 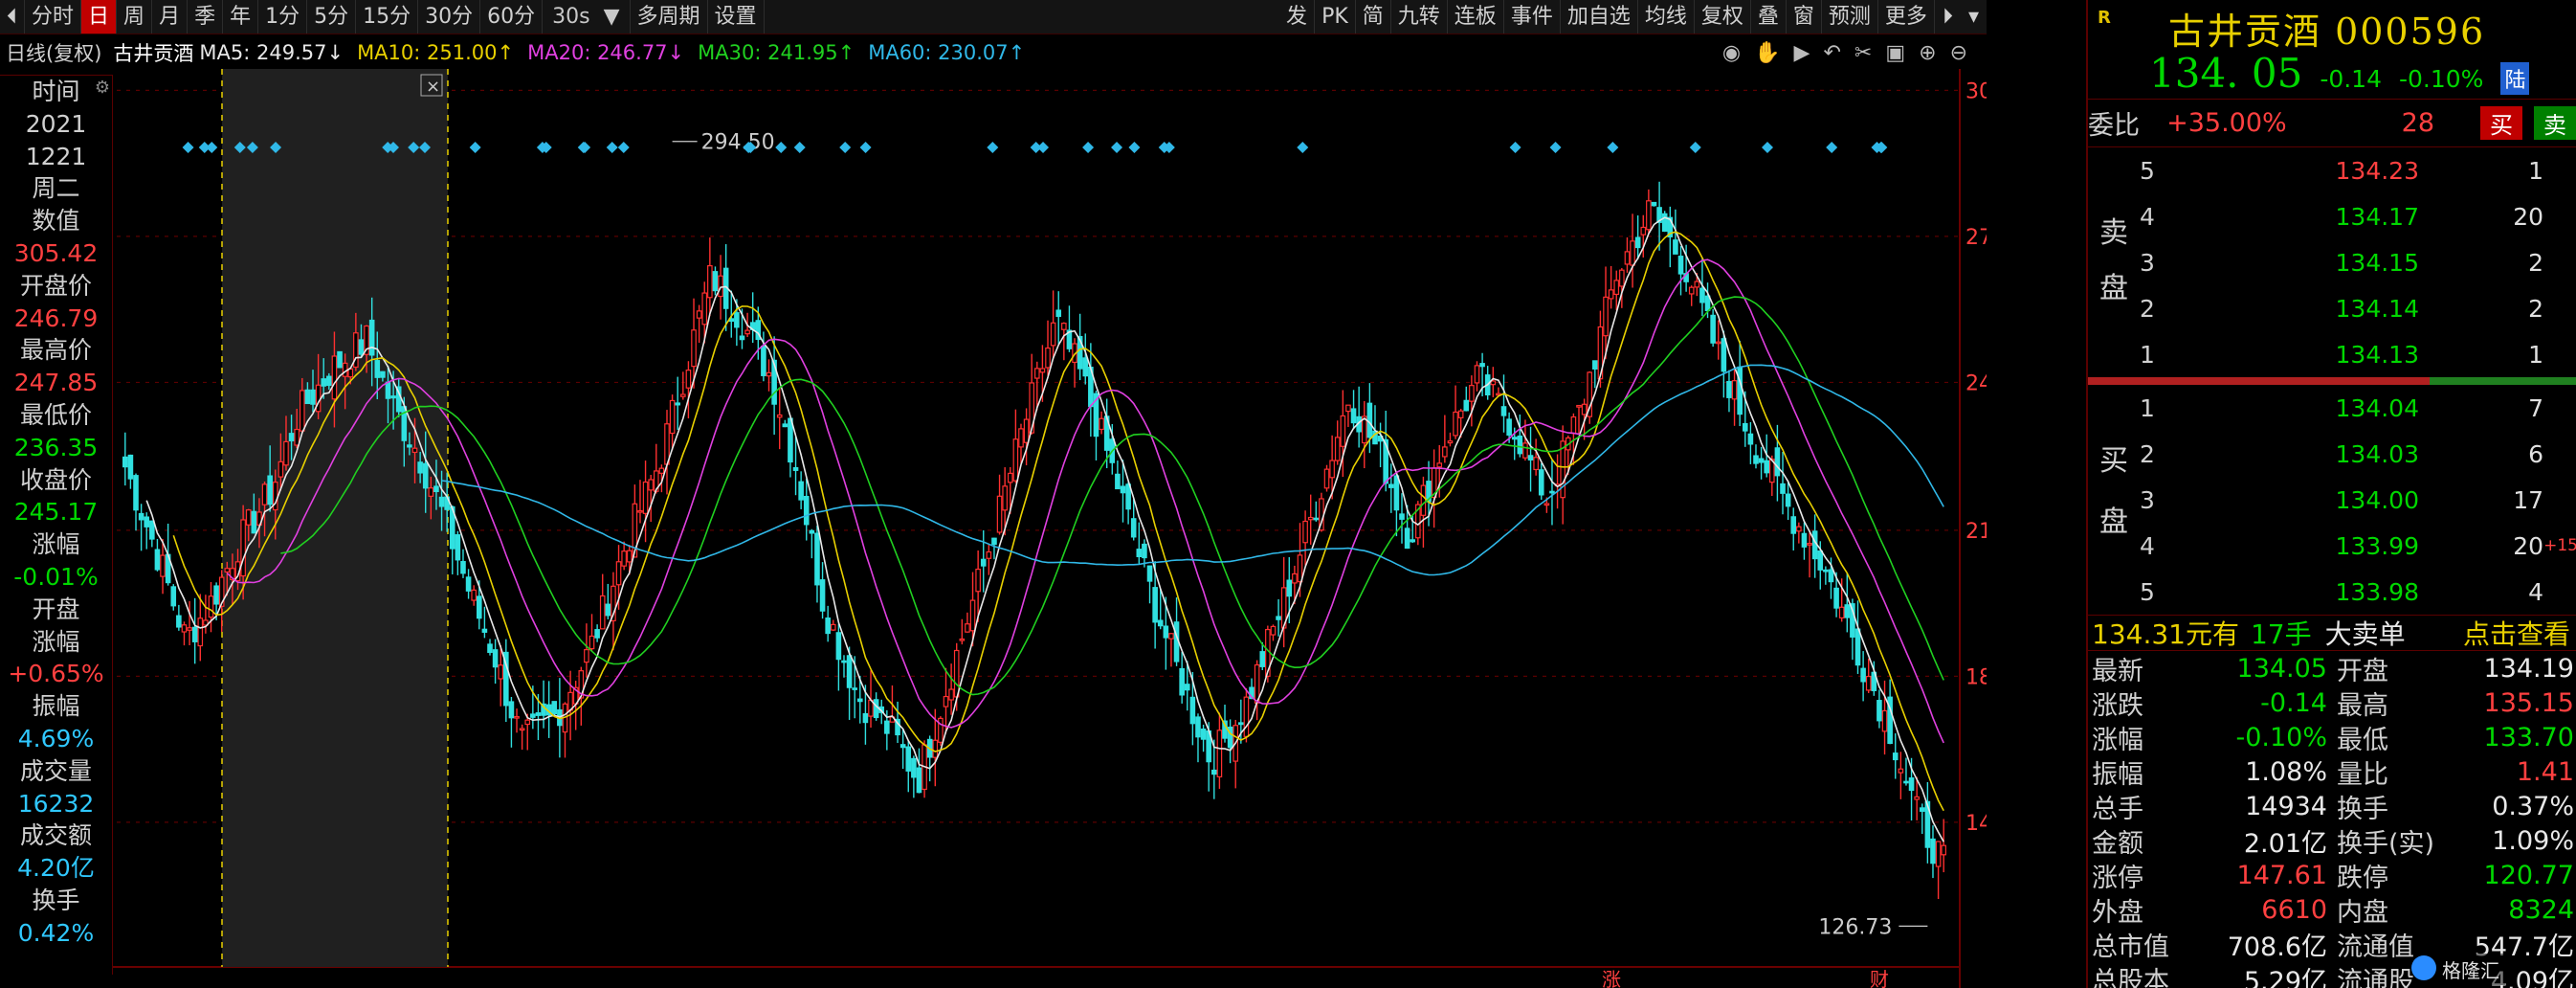 I want to click on tab-period-10: 60分, so click(x=512, y=17).